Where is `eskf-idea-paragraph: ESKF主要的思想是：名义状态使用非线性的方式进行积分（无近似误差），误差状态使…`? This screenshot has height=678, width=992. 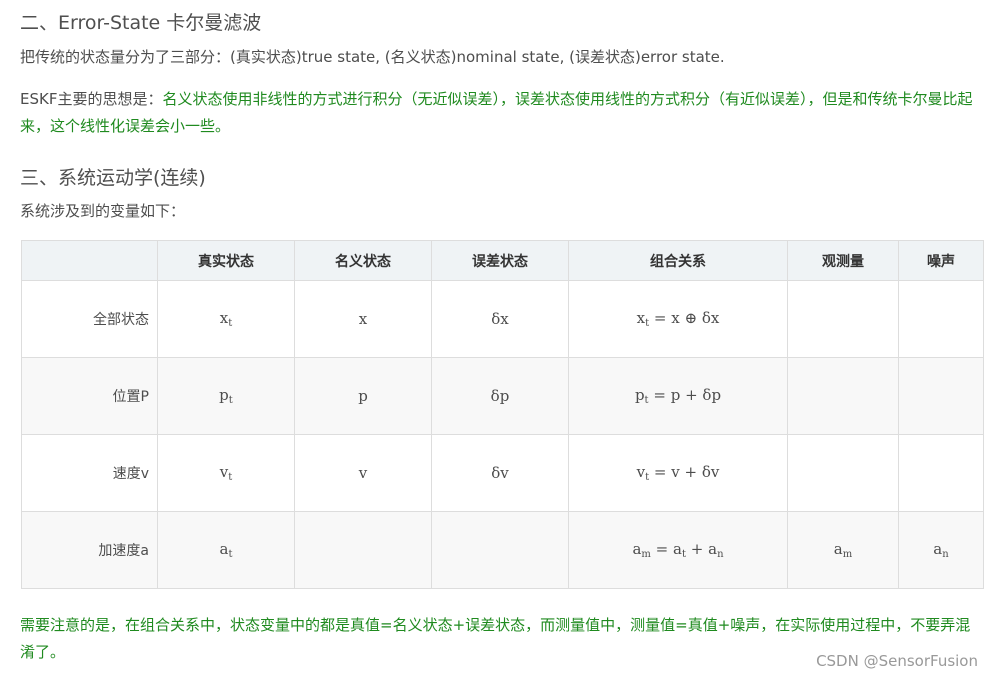 eskf-idea-paragraph: ESKF主要的思想是：名义状态使用非线性的方式进行积分（无近似误差），误差状态使… is located at coordinates (500, 113).